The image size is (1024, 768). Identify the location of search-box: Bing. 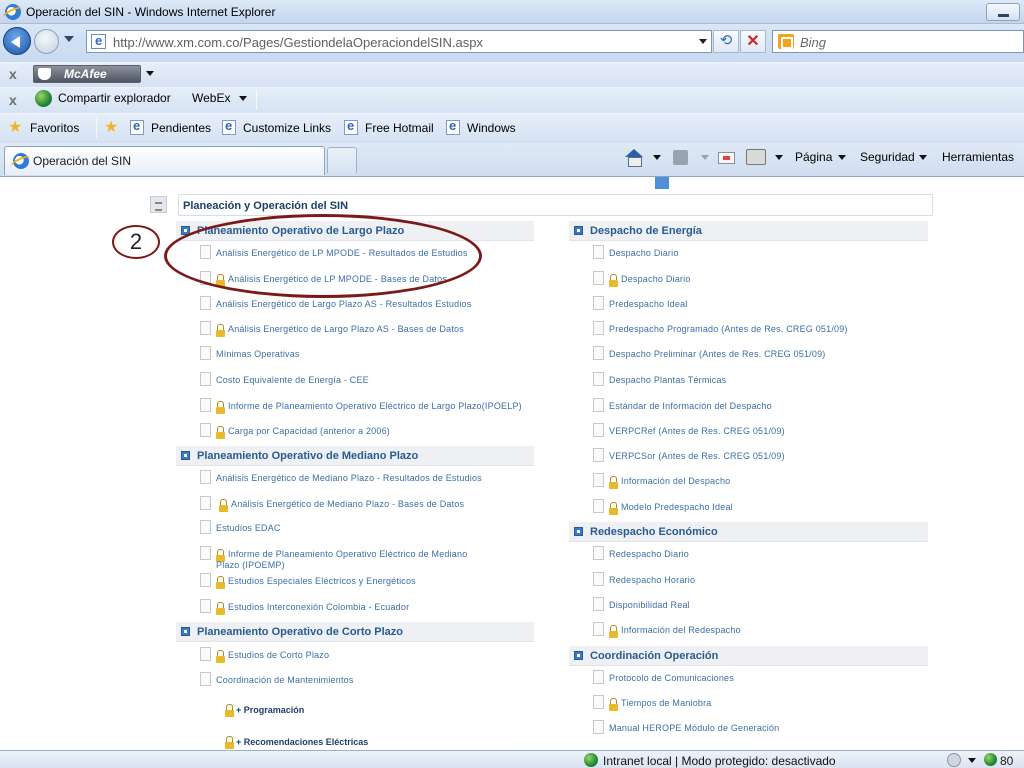
(898, 41).